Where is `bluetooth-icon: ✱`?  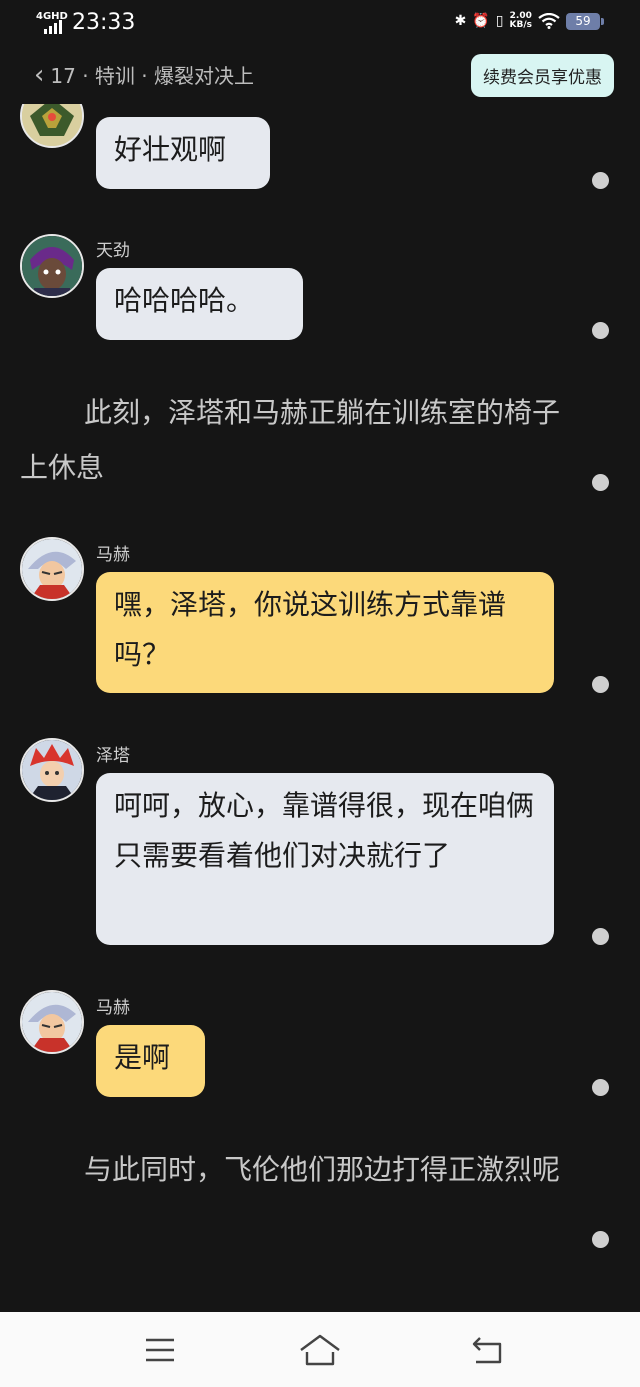
bluetooth-icon: ✱ is located at coordinates (460, 21).